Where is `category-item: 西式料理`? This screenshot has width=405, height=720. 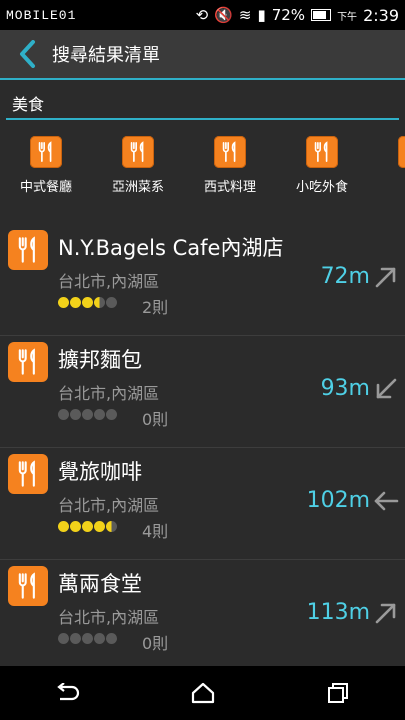
category-item: 西式料理 is located at coordinates (230, 168).